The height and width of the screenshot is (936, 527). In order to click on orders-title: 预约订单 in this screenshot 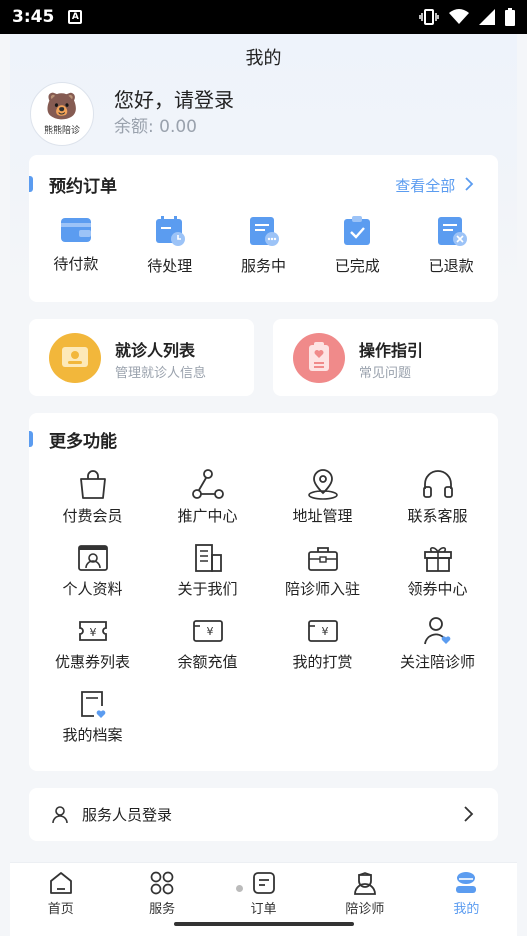, I will do `click(83, 187)`.